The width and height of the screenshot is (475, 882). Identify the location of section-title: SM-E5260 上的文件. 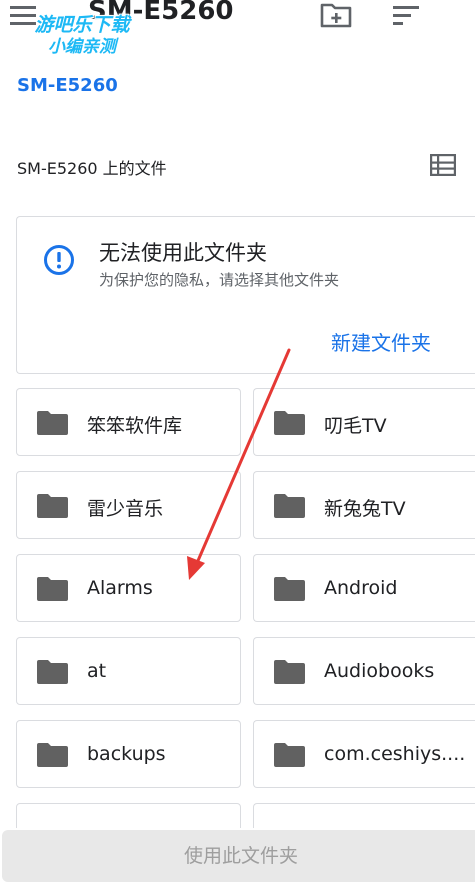
(92, 168).